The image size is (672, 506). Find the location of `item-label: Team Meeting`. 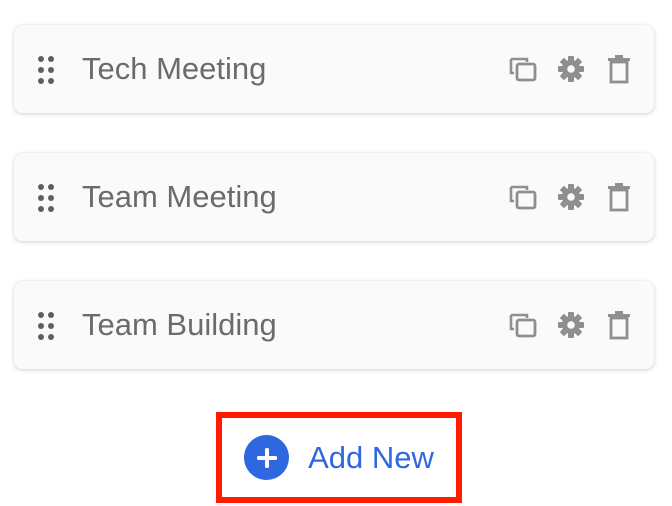

item-label: Team Meeting is located at coordinates (179, 196).